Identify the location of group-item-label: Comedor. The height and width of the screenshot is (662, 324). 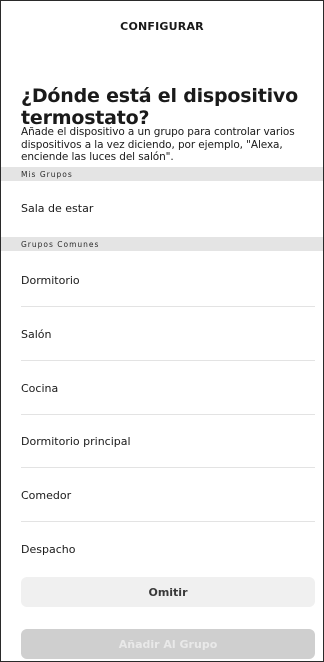
(46, 495).